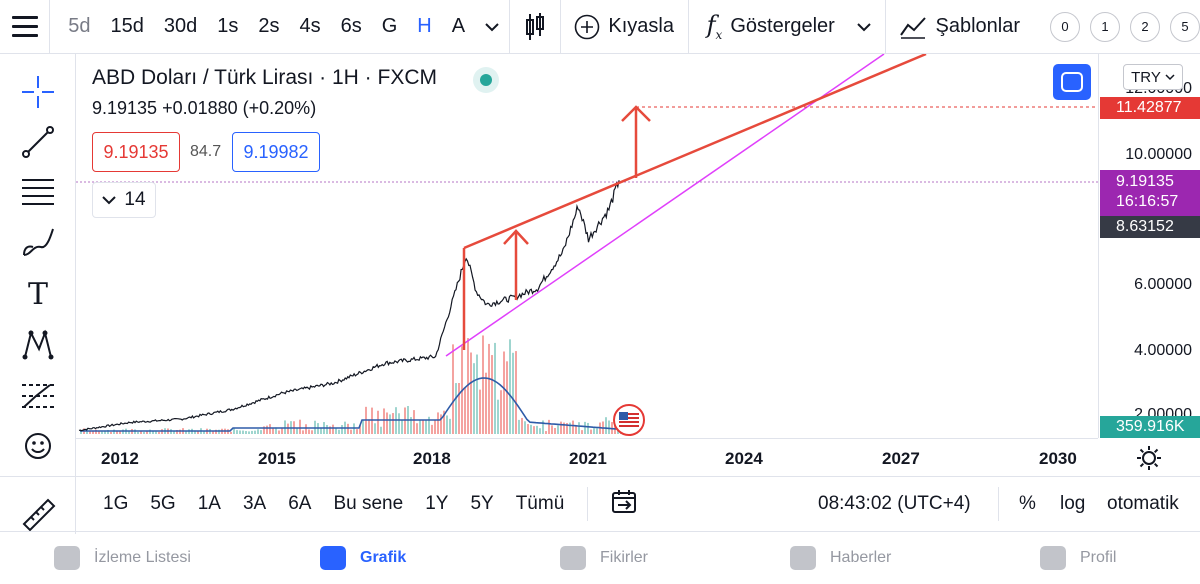 Image resolution: width=1200 pixels, height=584 pixels. I want to click on year-tick: 2018, so click(432, 458).